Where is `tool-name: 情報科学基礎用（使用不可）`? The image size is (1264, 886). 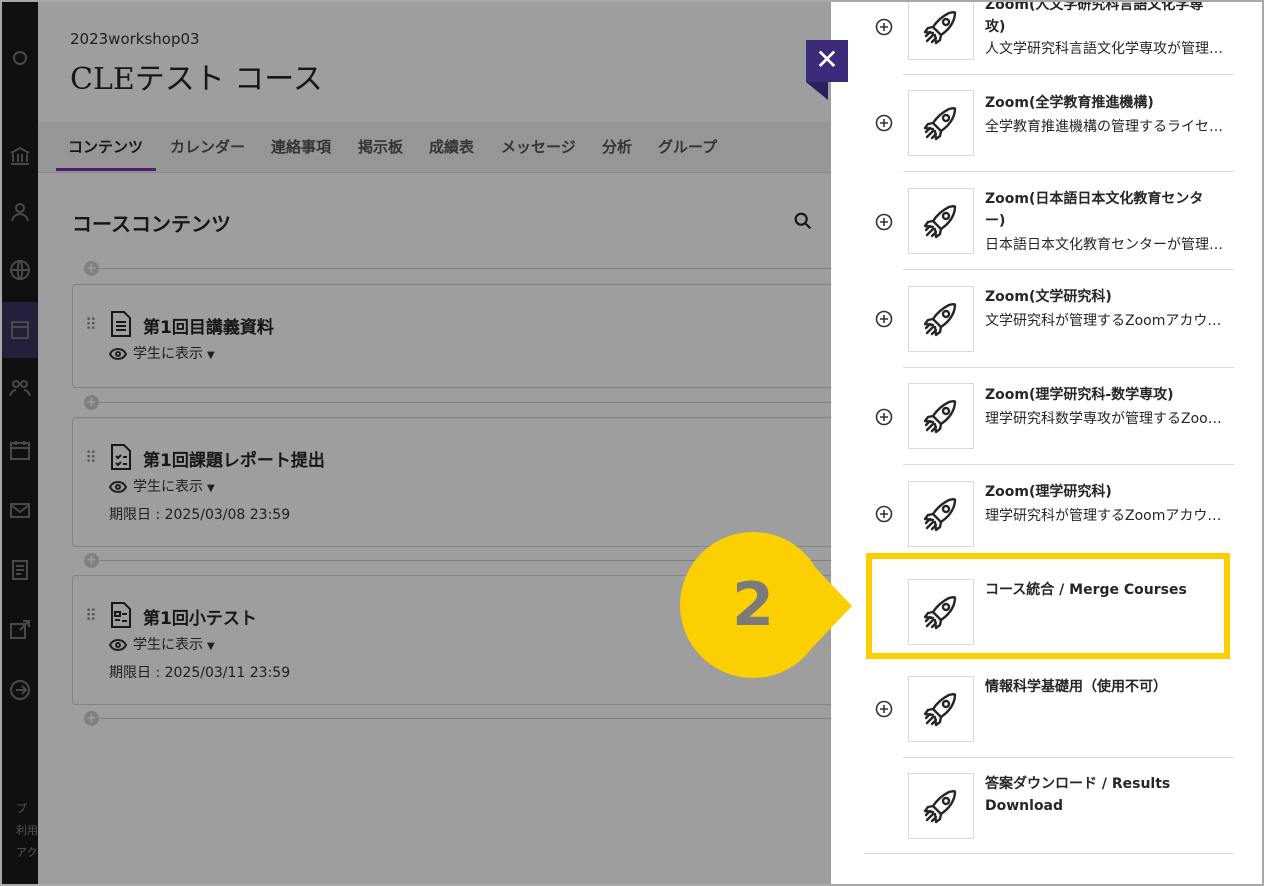
tool-name: 情報科学基礎用（使用不可） is located at coordinates (1076, 687).